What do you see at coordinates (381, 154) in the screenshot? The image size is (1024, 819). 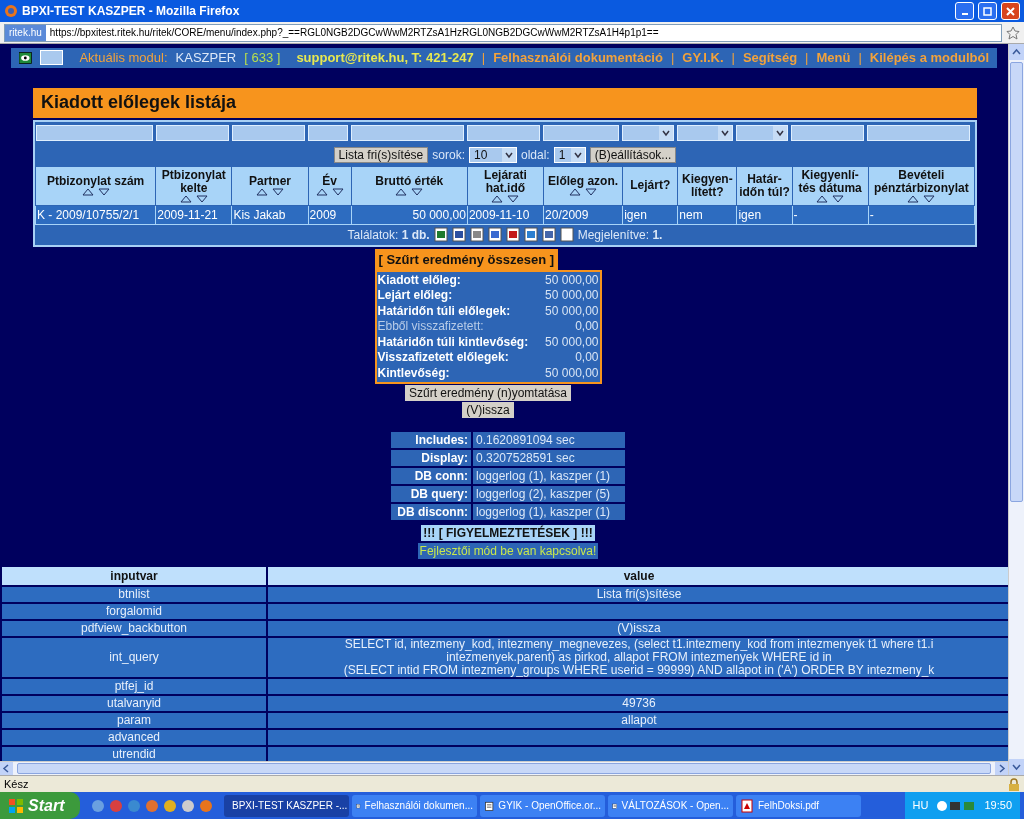 I see `refresh-list-button: Lista fri(s)sítése` at bounding box center [381, 154].